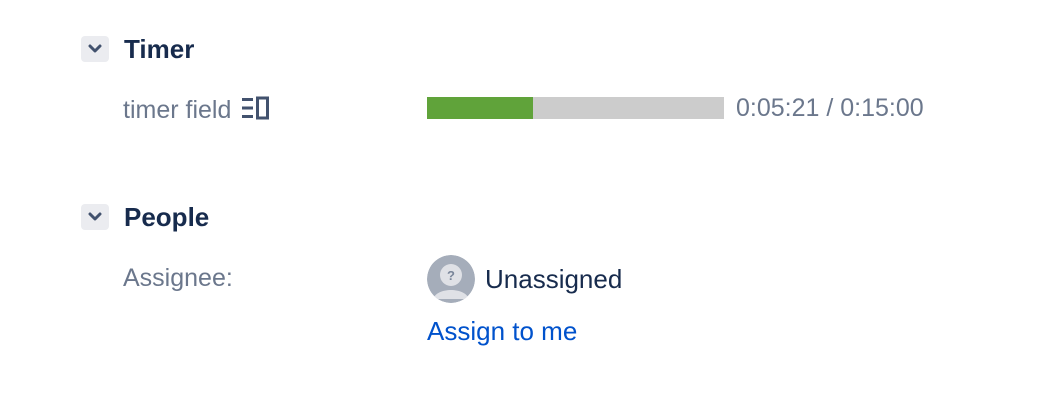 This screenshot has width=1056, height=418. I want to click on people-section-header: People, so click(145, 217).